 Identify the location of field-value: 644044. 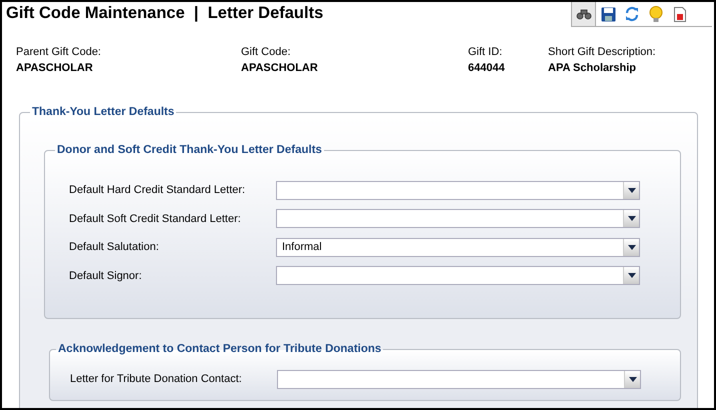
(487, 68).